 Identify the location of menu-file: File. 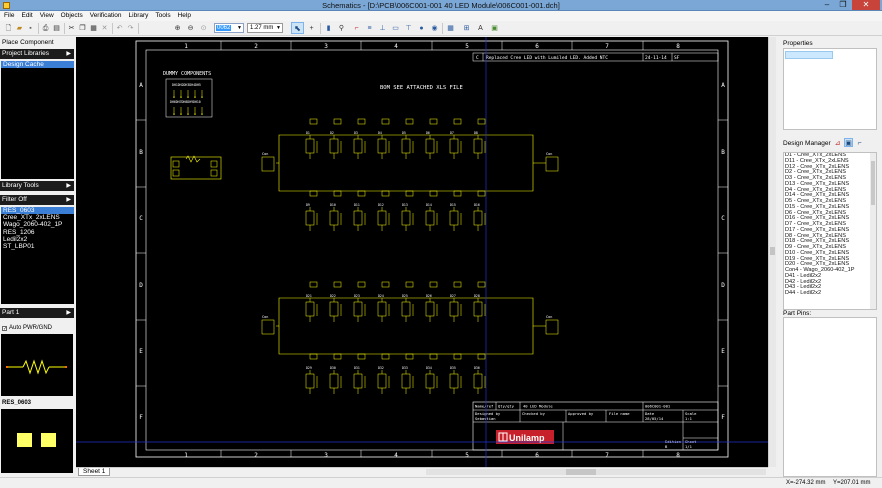
(8, 15).